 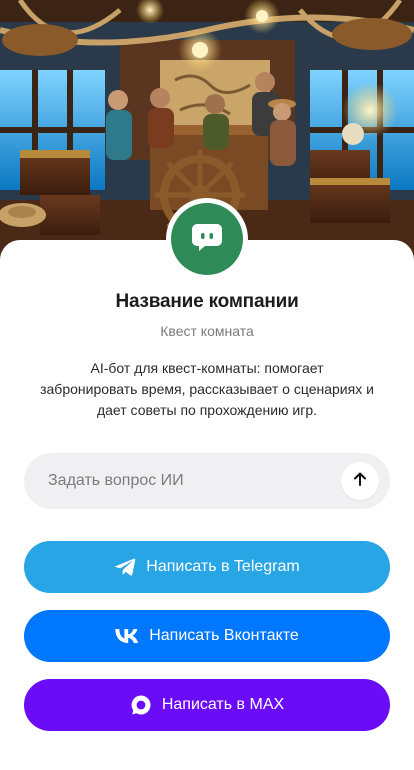 I want to click on ask-ai-input, so click(x=182, y=481).